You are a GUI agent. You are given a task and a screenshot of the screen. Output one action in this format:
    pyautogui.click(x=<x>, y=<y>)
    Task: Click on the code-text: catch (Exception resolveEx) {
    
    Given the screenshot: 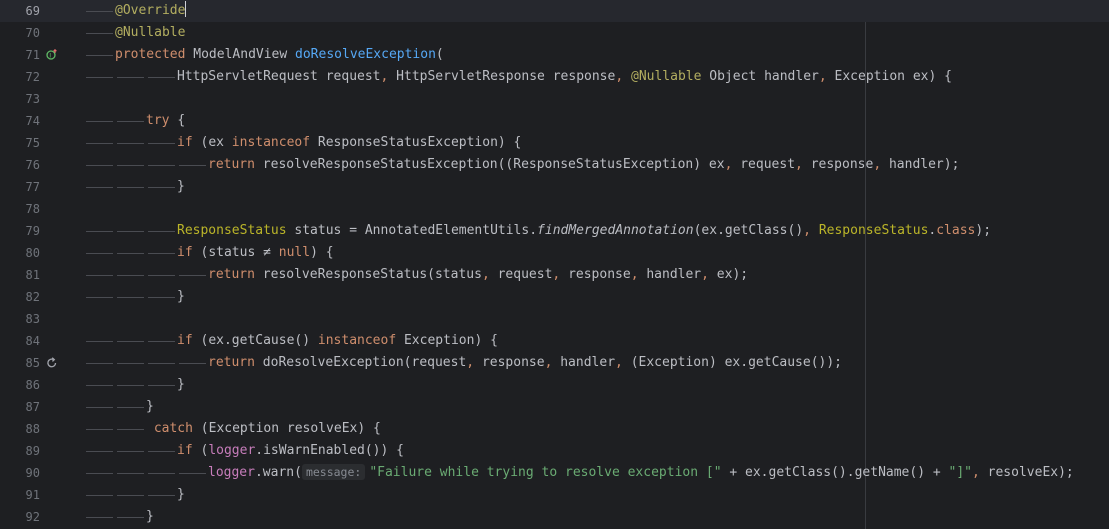 What is the action you would take?
    pyautogui.click(x=263, y=429)
    